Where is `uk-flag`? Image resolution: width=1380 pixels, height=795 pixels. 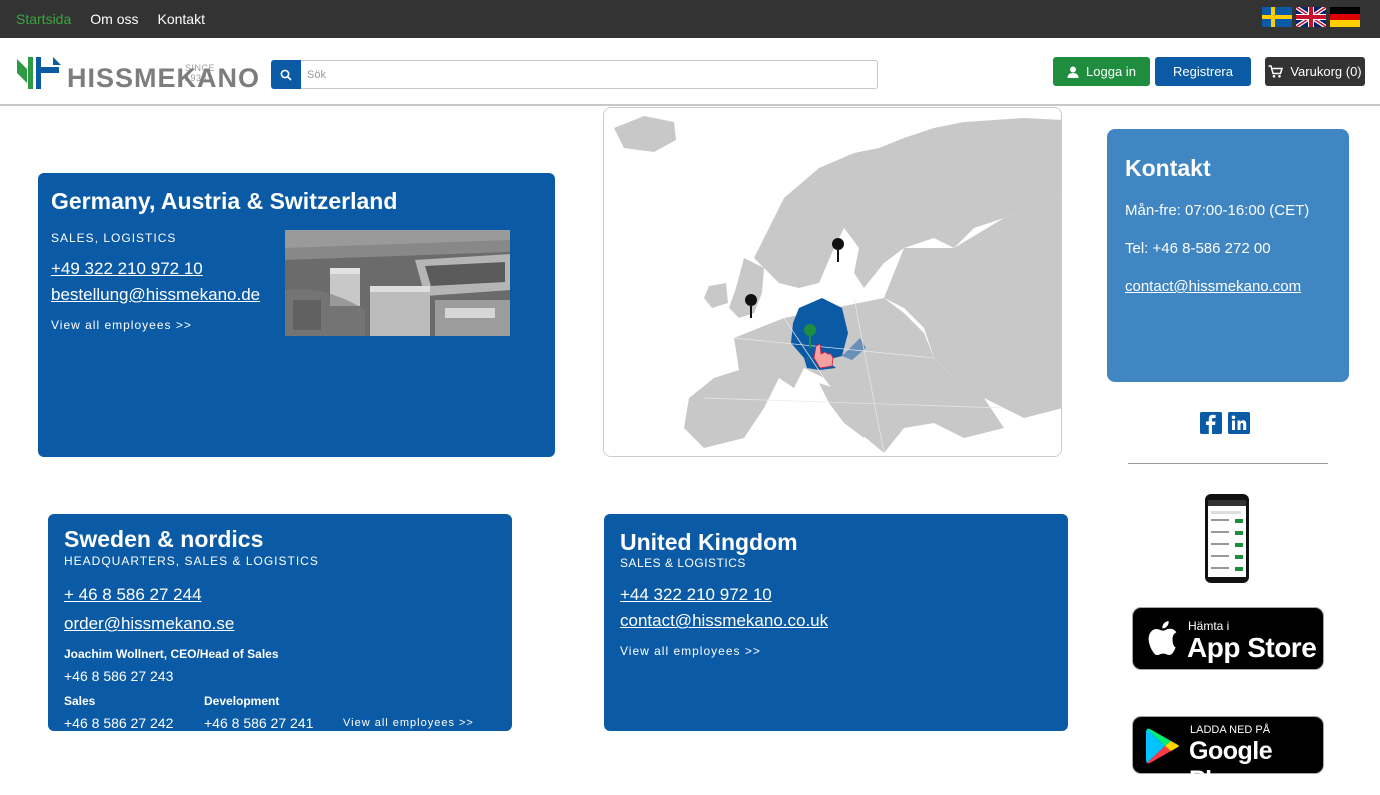
uk-flag is located at coordinates (1311, 17).